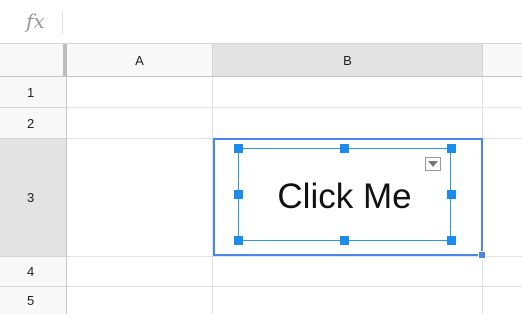 The width and height of the screenshot is (522, 314). Describe the element at coordinates (344, 240) in the screenshot. I see `resize-handle-bottom` at that location.